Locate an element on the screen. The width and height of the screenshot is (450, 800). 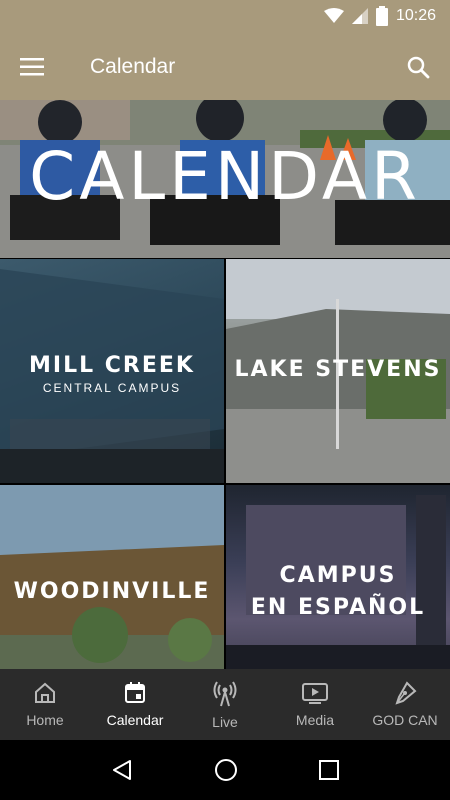
hamburger-menu-icon is located at coordinates (32, 67).